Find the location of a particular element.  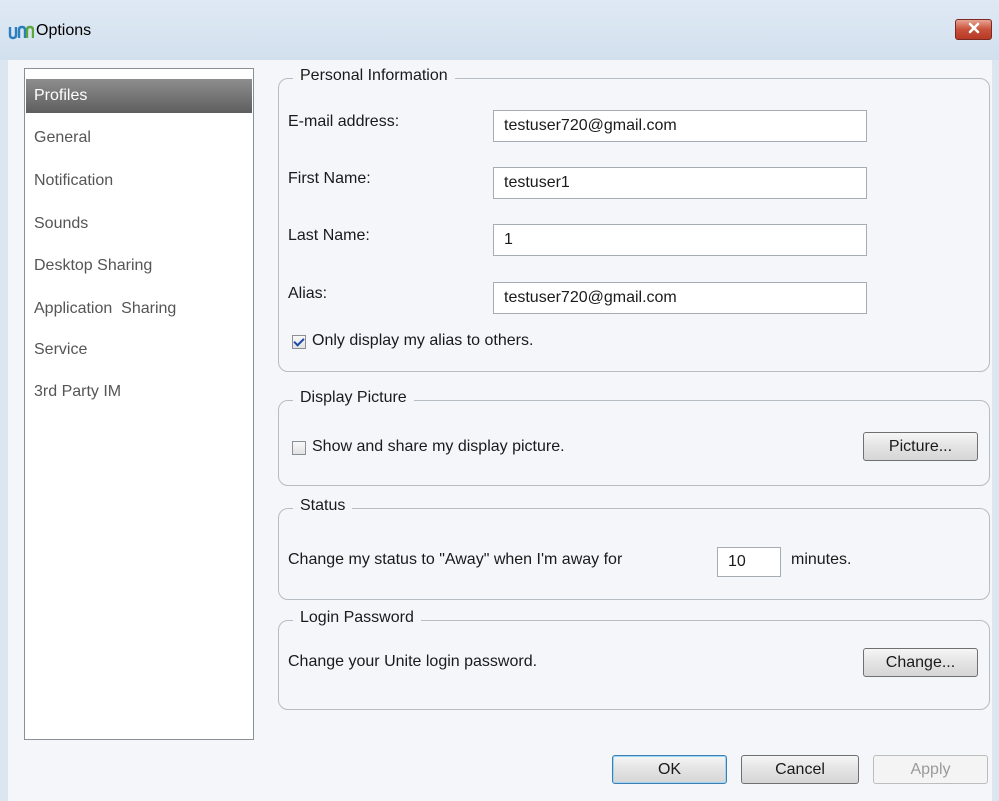

alias-only-label: Only display my alias to others. is located at coordinates (423, 340).